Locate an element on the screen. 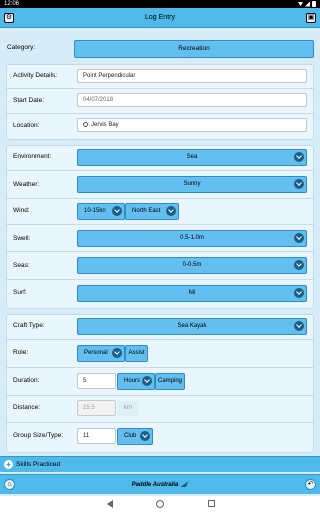  wind-label: Wind: is located at coordinates (21, 210).